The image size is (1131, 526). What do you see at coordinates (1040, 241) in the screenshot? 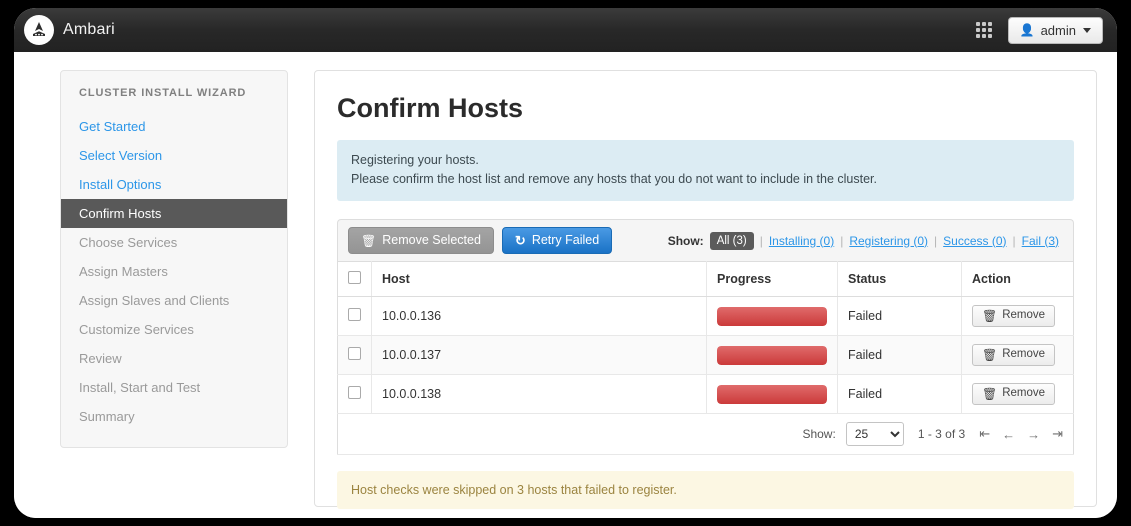
I see `filter-fail: Fail (3)` at bounding box center [1040, 241].